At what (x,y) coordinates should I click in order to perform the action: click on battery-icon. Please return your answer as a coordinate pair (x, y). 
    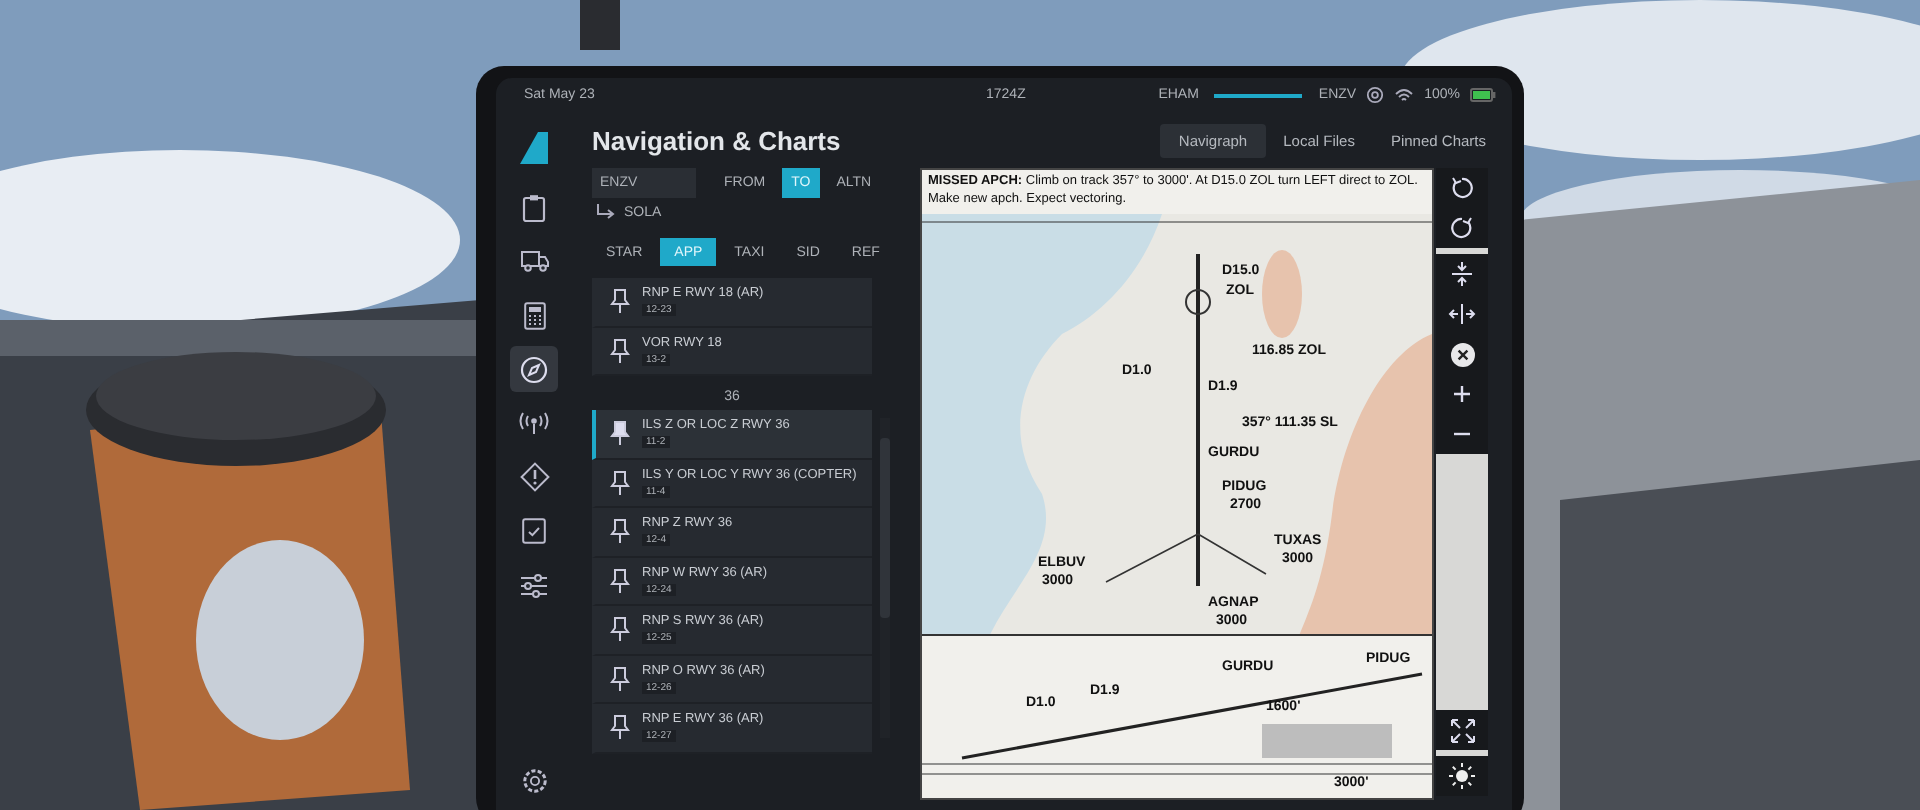
    Looking at the image, I should click on (1483, 95).